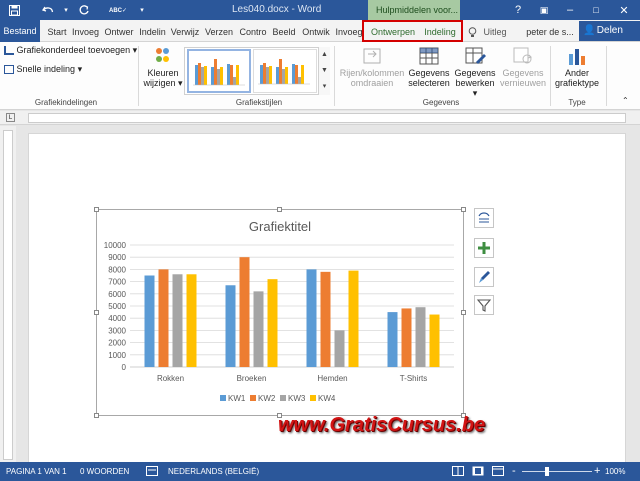 This screenshot has height=481, width=640. Describe the element at coordinates (339, 348) in the screenshot. I see `bar-kw3-hemden` at that location.